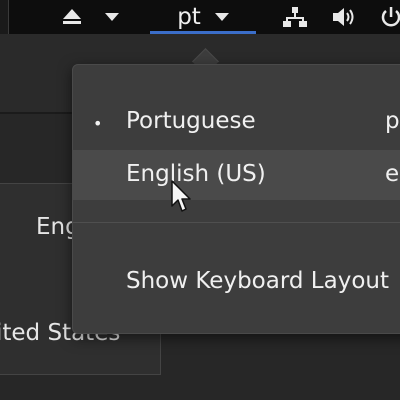  Describe the element at coordinates (257, 281) in the screenshot. I see `menu-item-label: Show Keyboard Layout` at that location.